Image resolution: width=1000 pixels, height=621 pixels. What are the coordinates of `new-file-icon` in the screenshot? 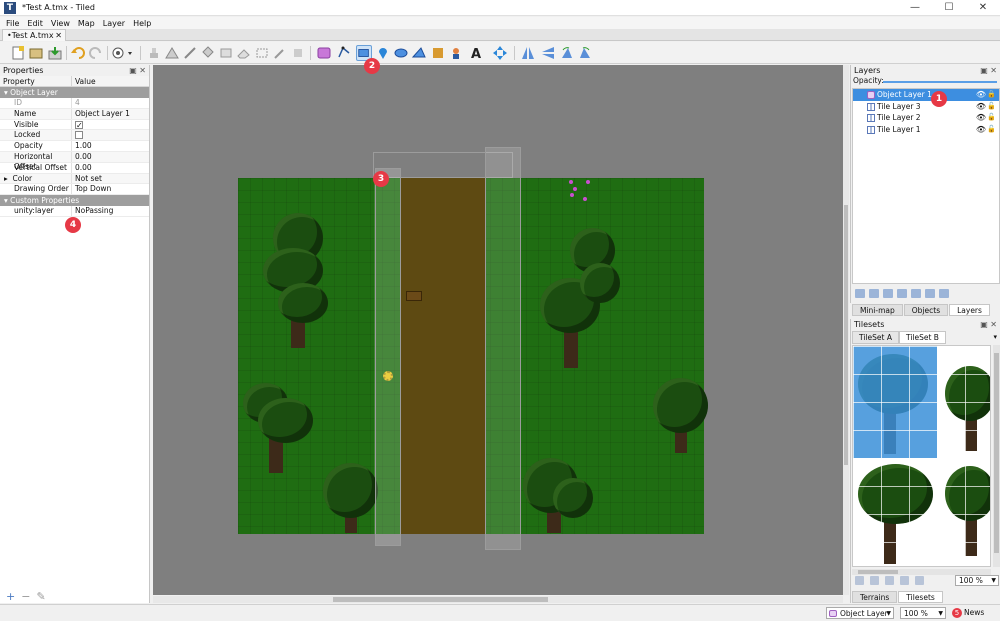 It's located at (18, 53).